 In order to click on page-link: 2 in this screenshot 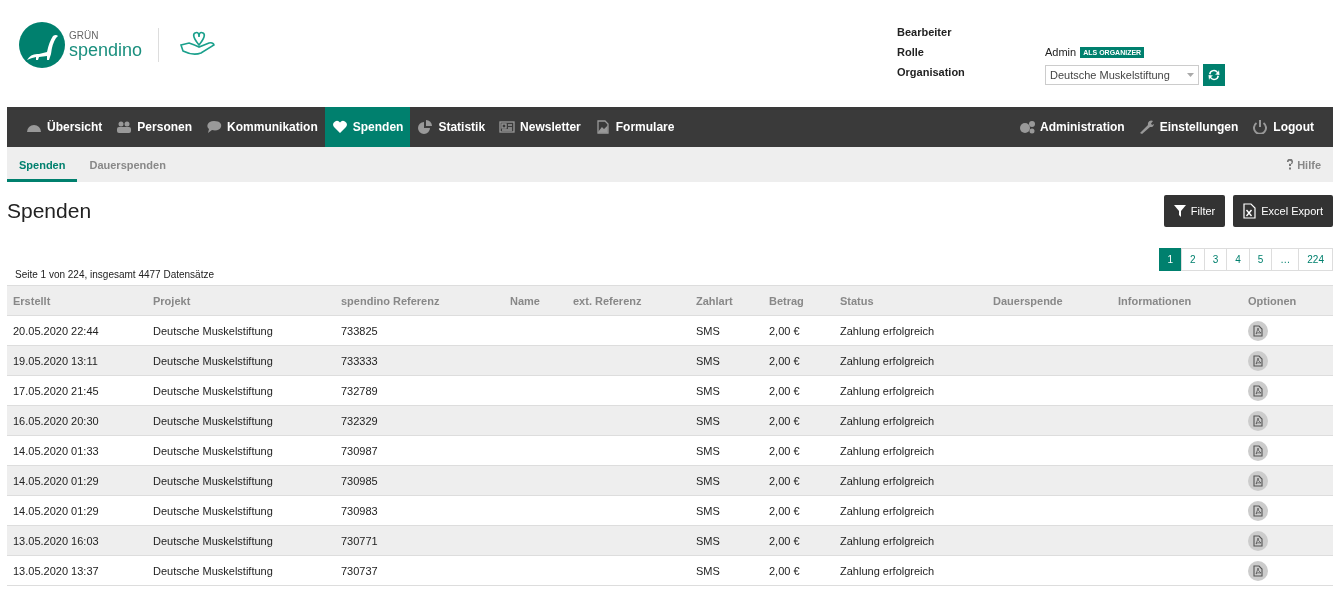, I will do `click(1193, 259)`.